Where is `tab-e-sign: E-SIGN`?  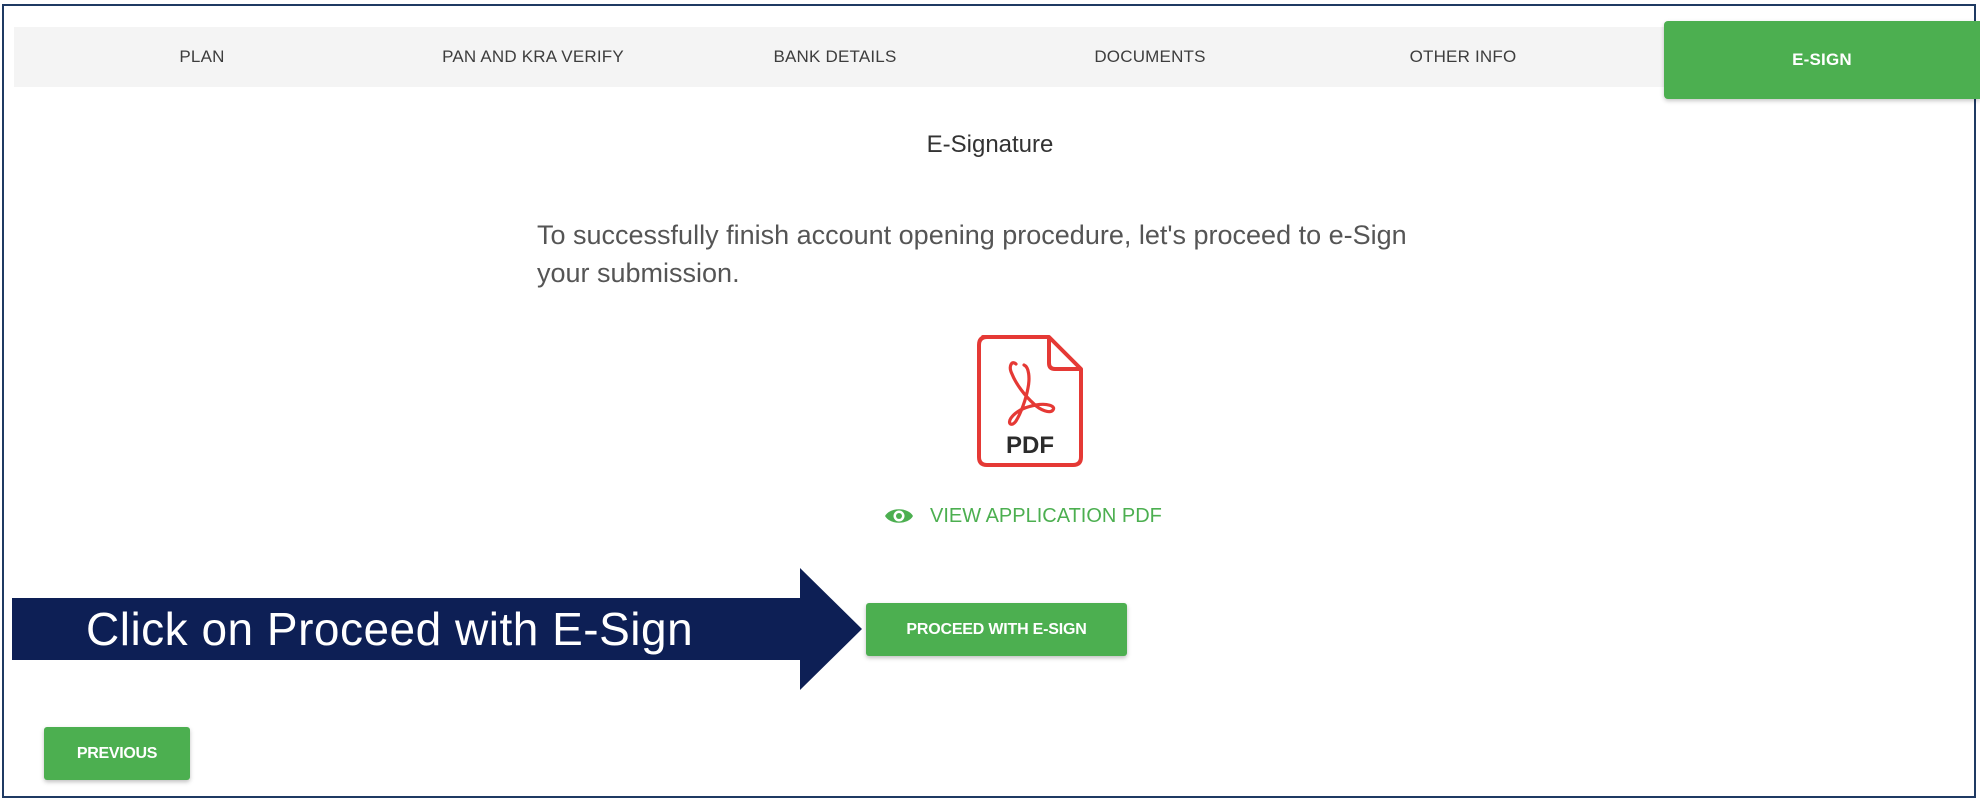
tab-e-sign: E-SIGN is located at coordinates (1822, 60).